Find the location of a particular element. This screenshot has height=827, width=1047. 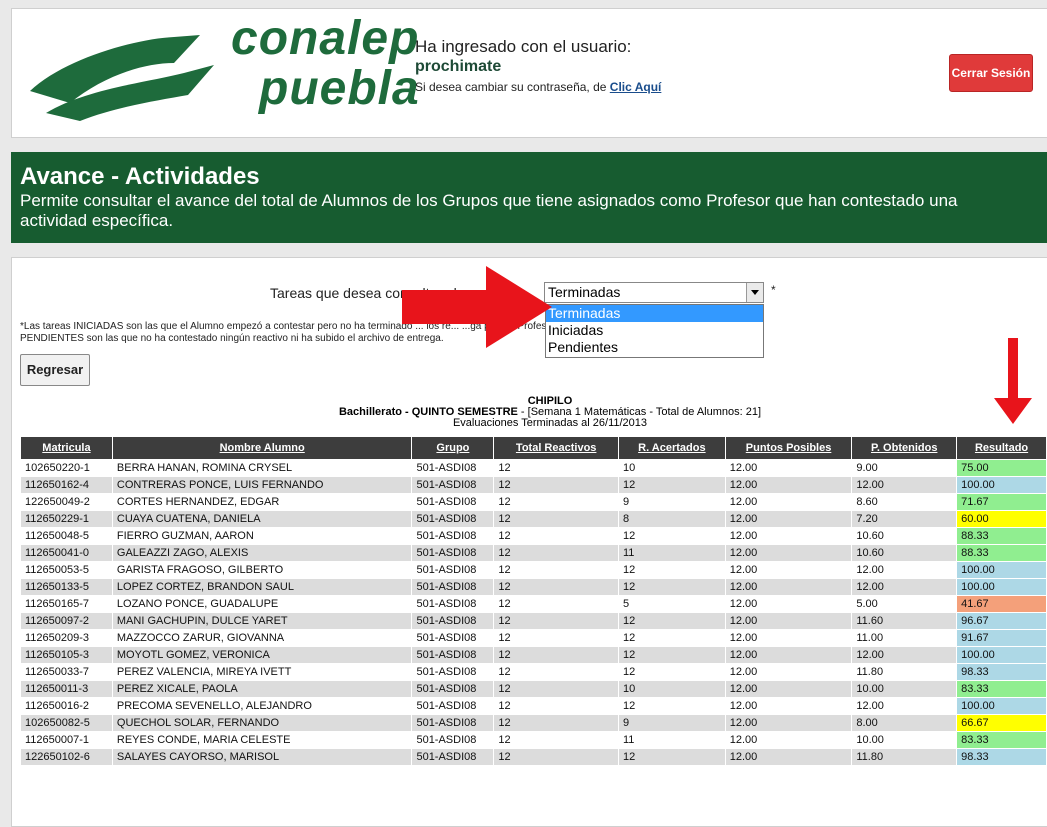

cell-p-obtenidos: 5.00 is located at coordinates (904, 604).